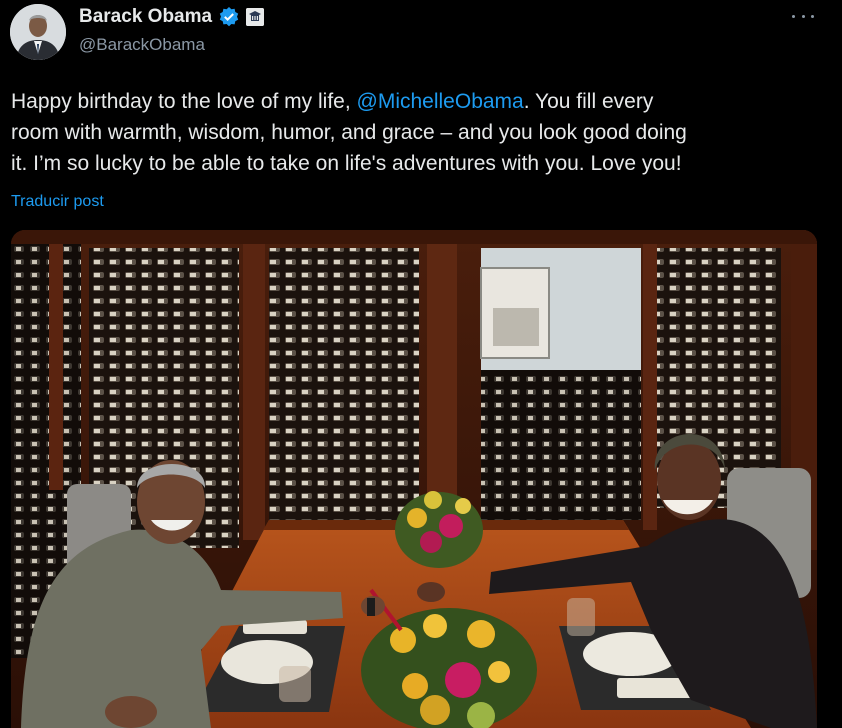 Image resolution: width=842 pixels, height=728 pixels. I want to click on author-name-row: Barack Obama, so click(172, 17).